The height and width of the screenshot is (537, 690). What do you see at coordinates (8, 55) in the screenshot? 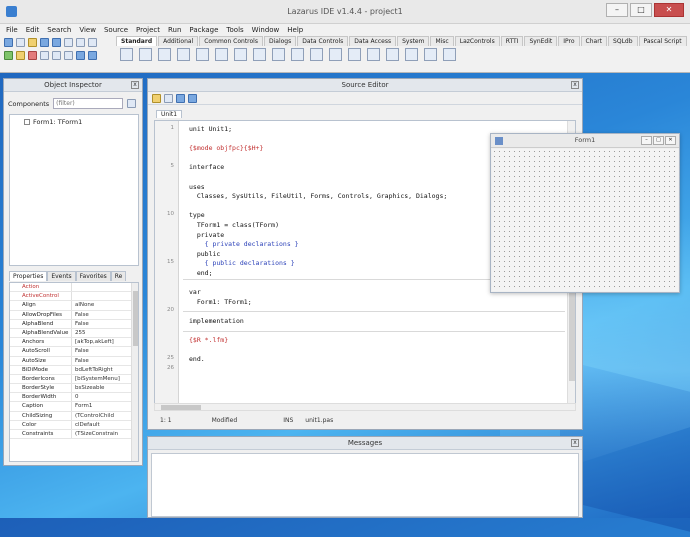
I see `run-icon` at bounding box center [8, 55].